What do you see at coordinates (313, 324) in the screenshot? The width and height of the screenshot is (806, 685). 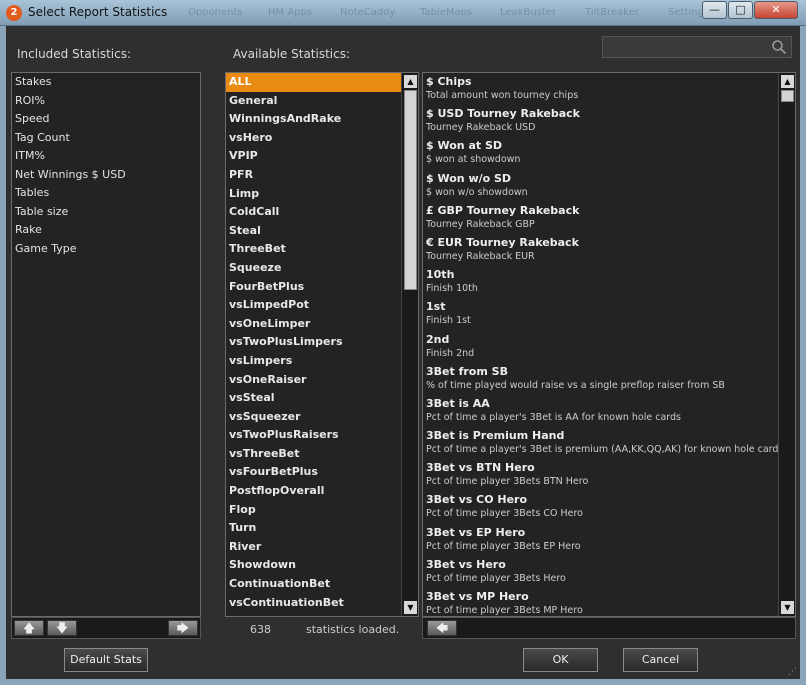 I see `available-stat-category: vsOneLimper` at bounding box center [313, 324].